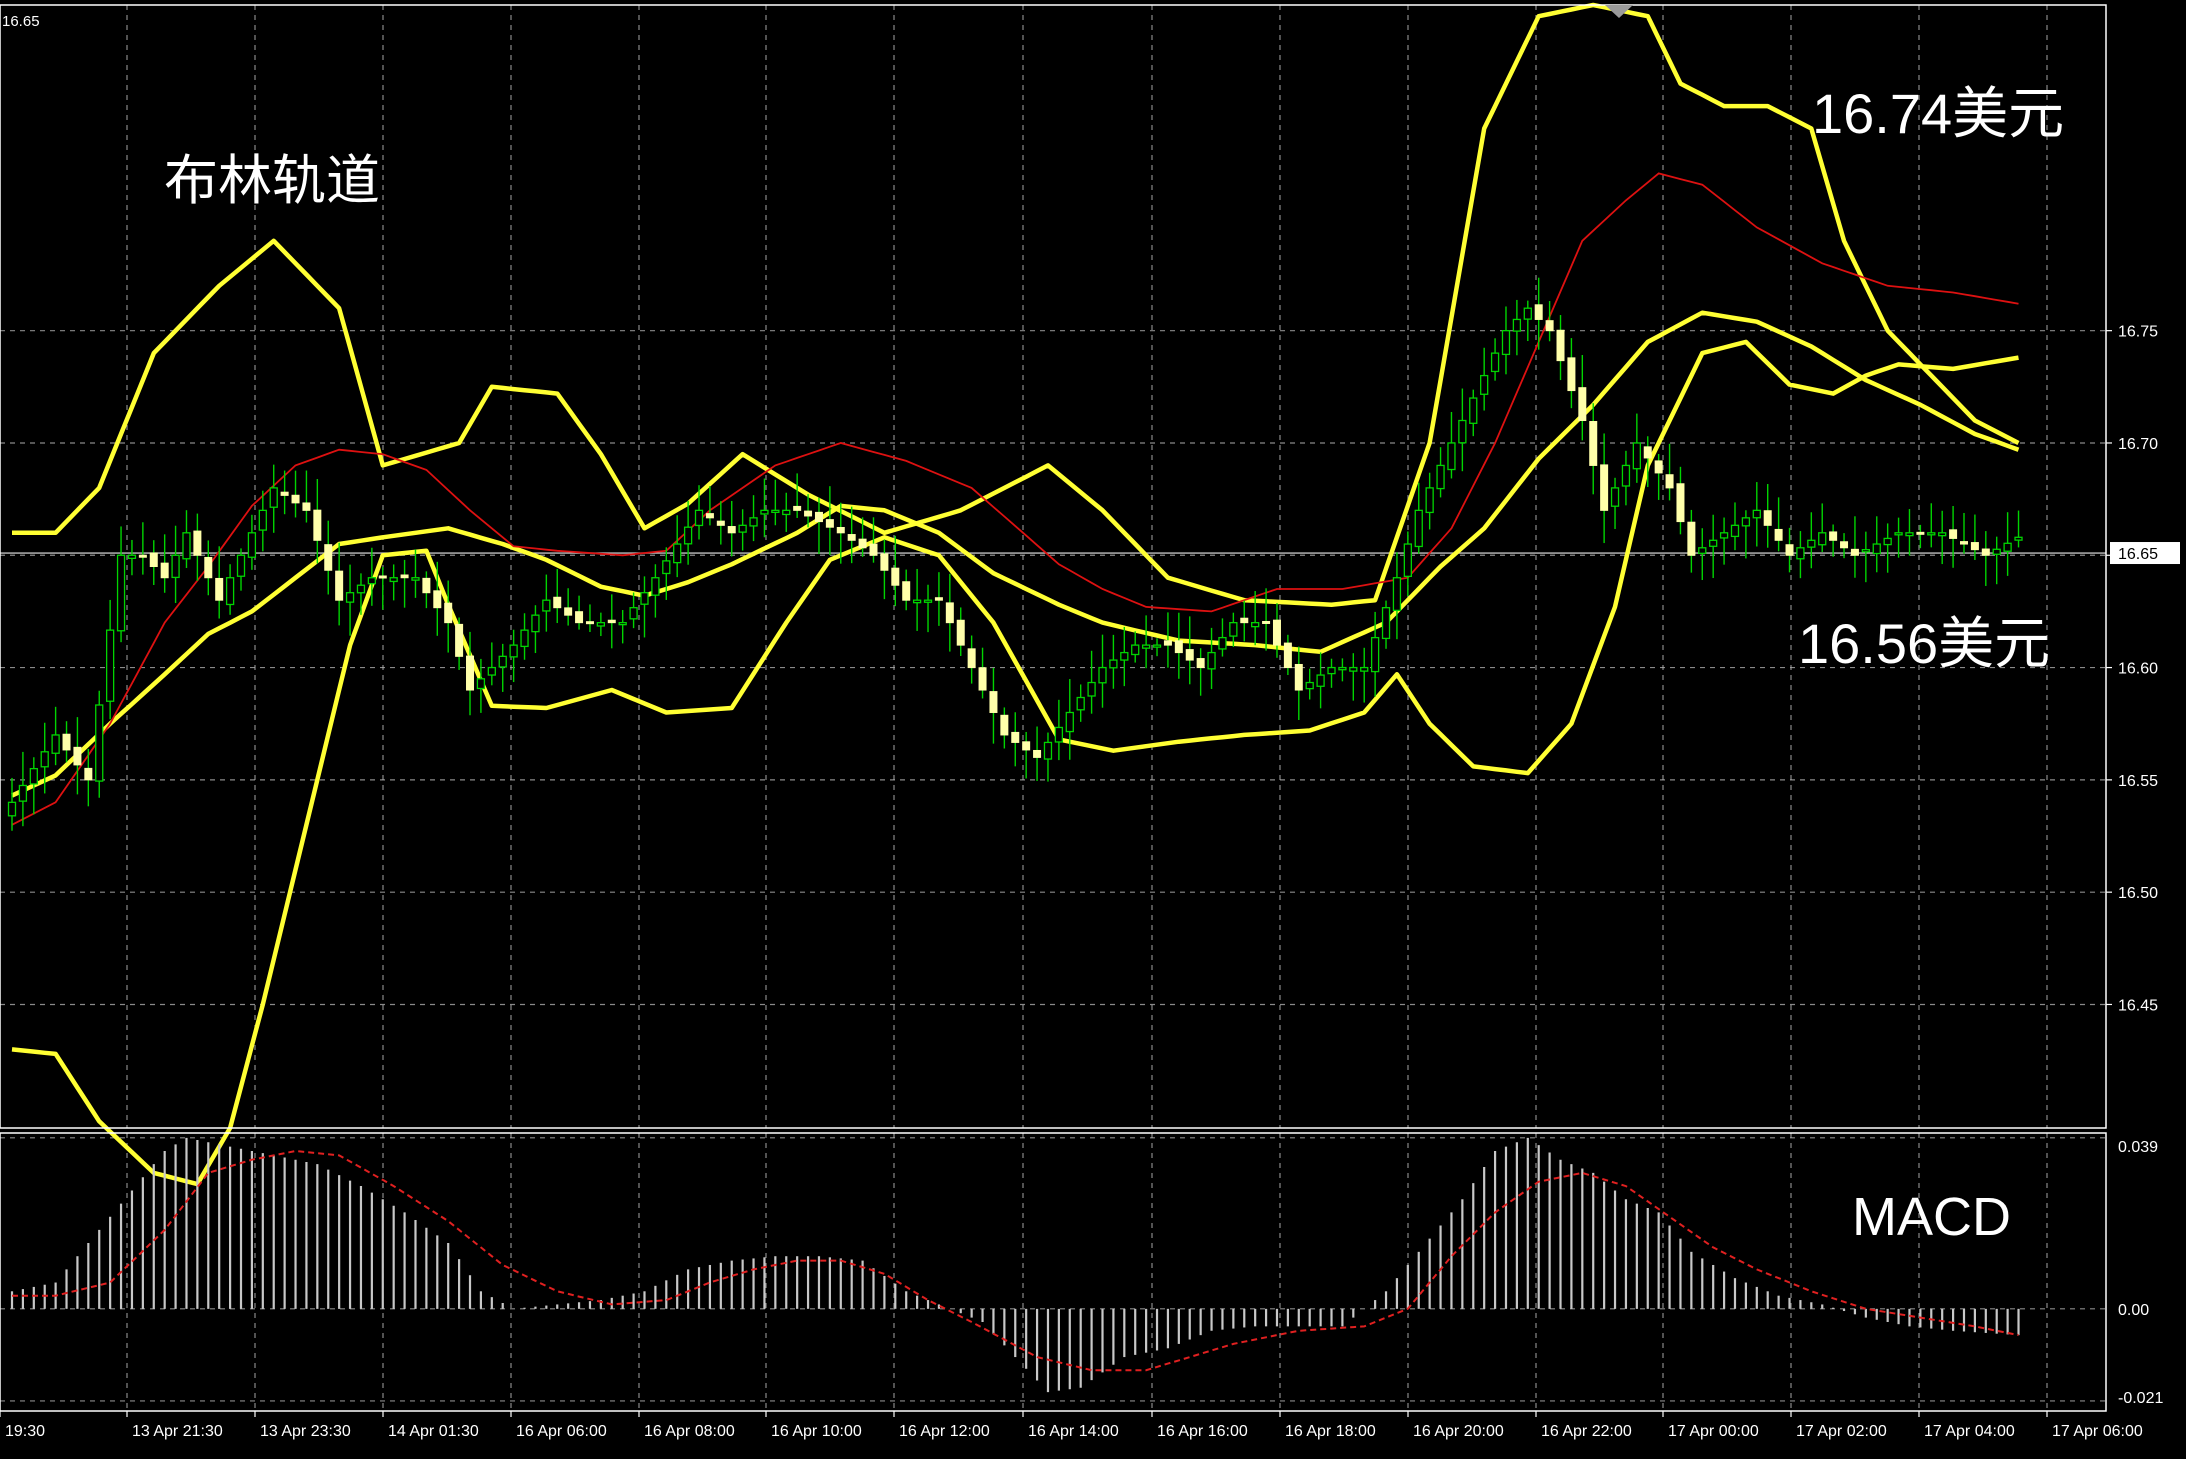 This screenshot has width=2186, height=1459. Describe the element at coordinates (1202, 1431) in the screenshot. I see `time-axis-tick: 16 Apr 16:00` at that location.